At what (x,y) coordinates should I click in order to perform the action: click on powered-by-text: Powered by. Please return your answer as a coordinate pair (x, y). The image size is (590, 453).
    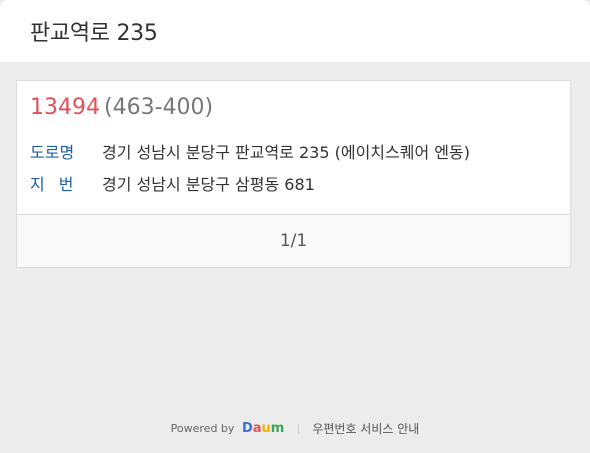
    Looking at the image, I should click on (202, 428).